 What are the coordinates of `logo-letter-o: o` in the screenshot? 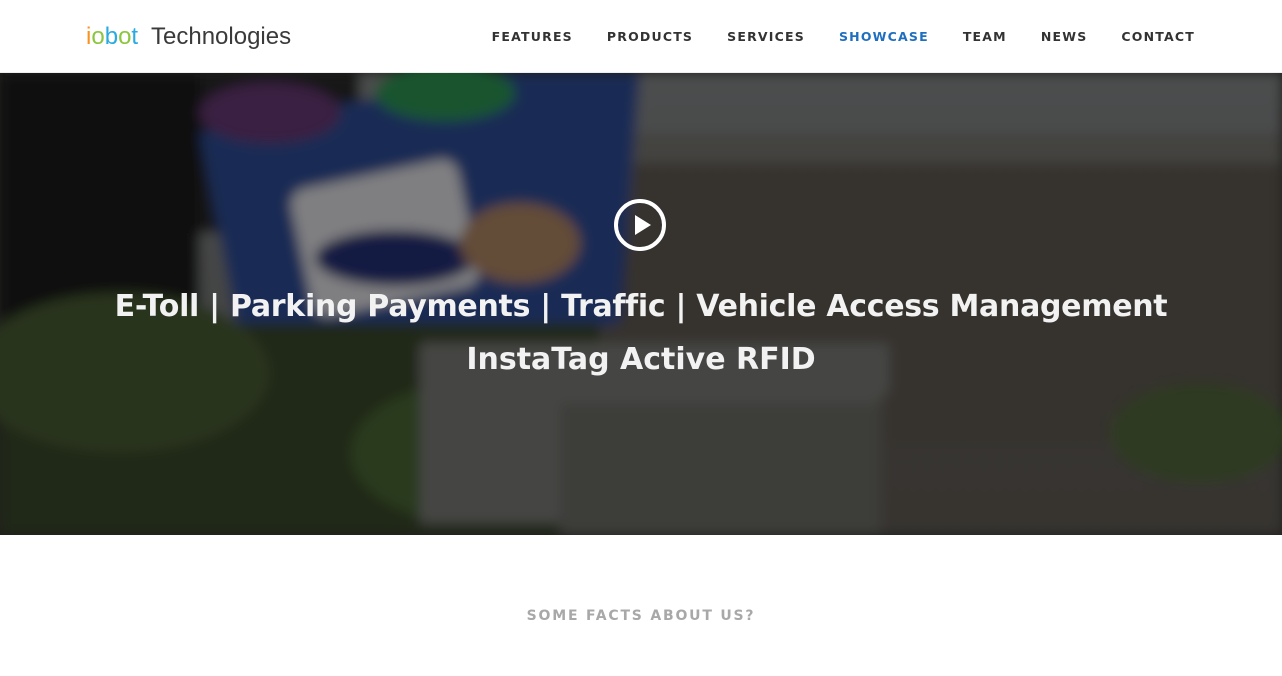 It's located at (98, 36).